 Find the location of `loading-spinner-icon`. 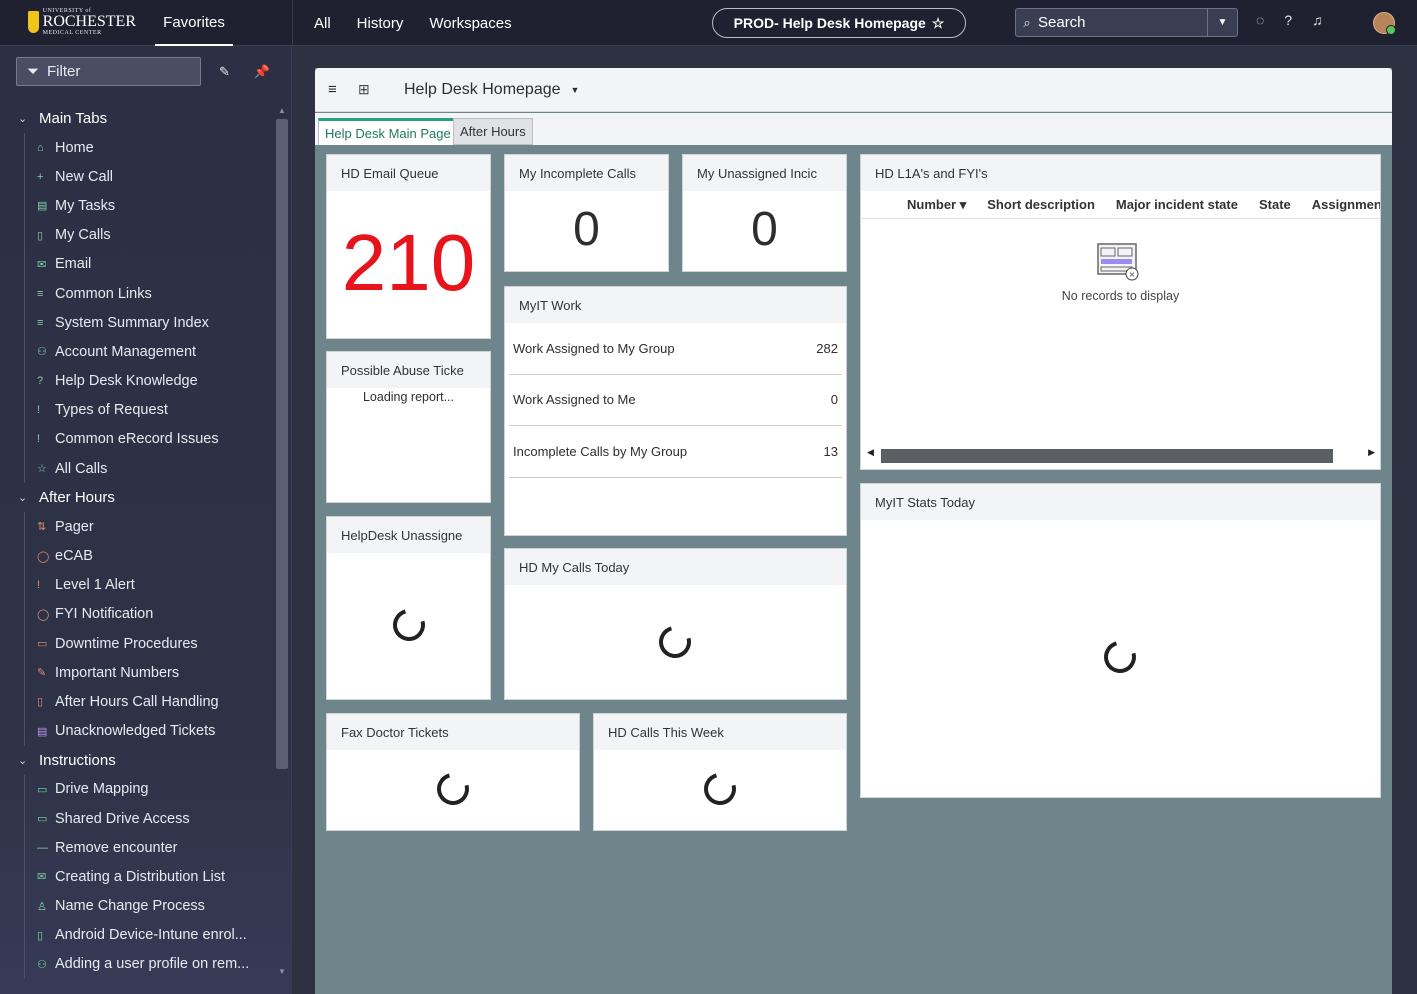

loading-spinner-icon is located at coordinates (675, 642).